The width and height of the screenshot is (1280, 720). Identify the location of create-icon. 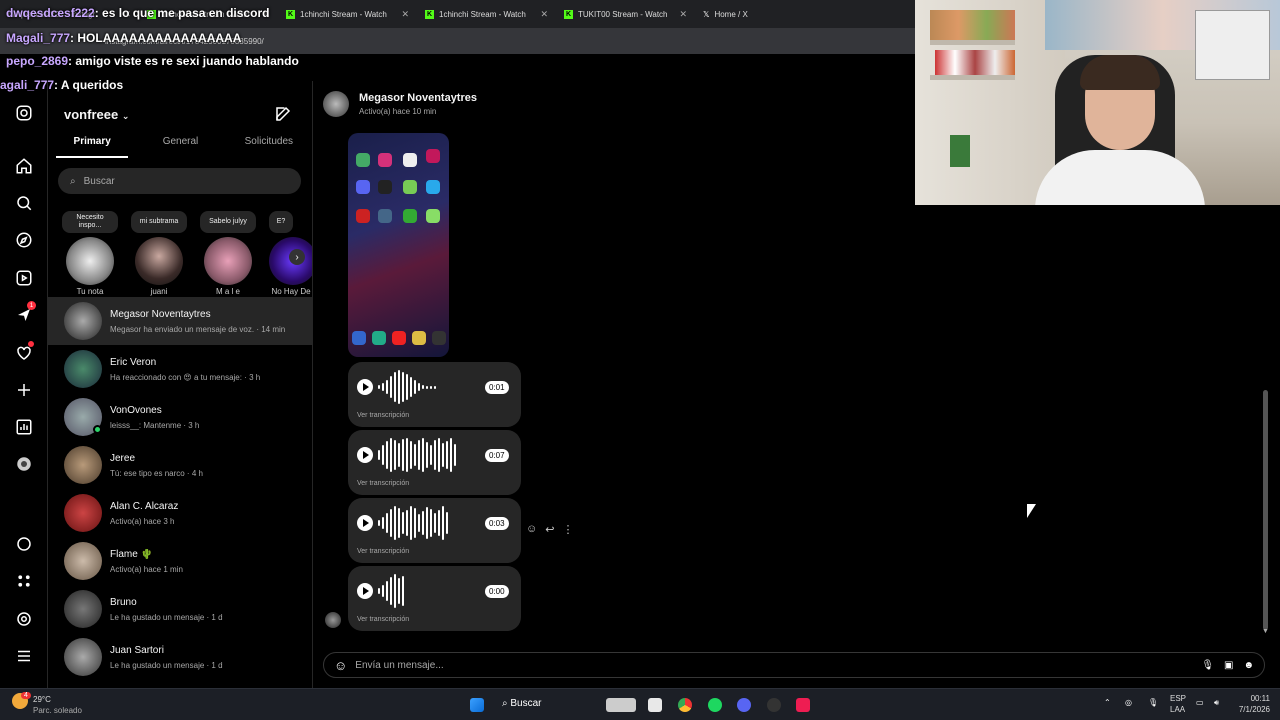
(24, 390).